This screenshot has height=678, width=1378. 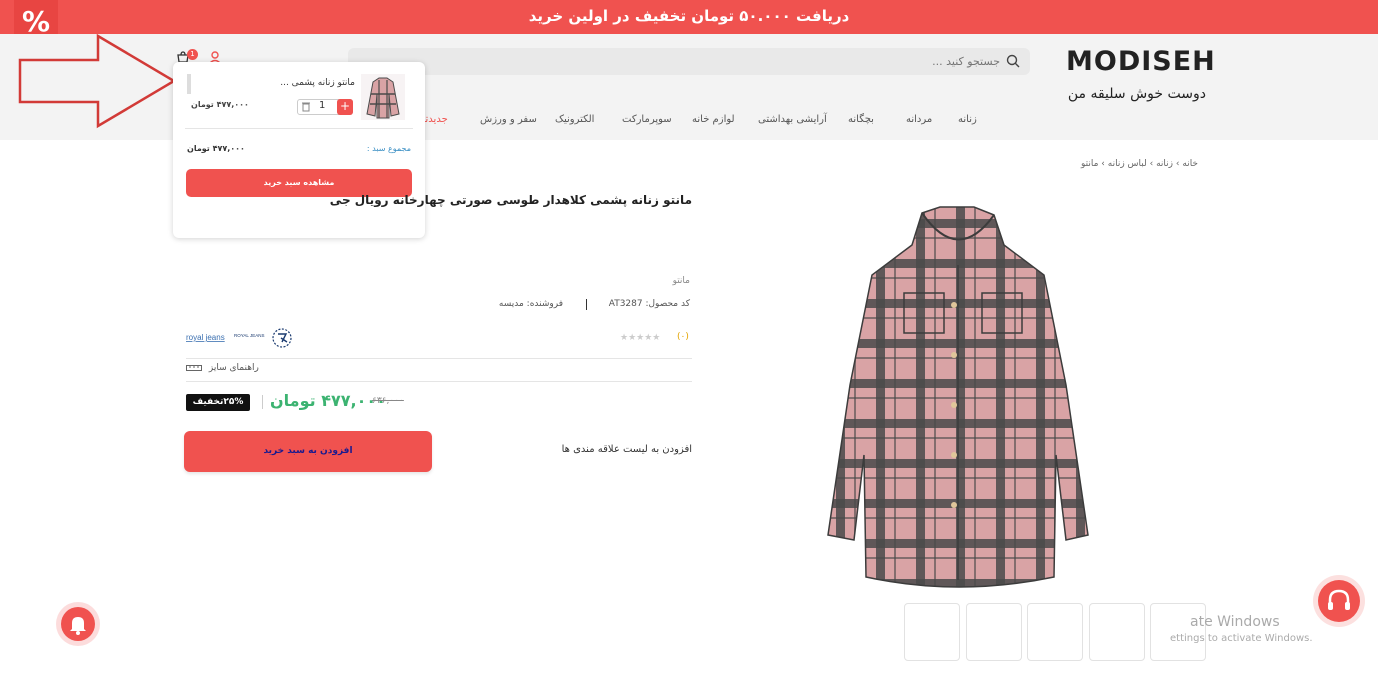 I want to click on site-tagline: دوست خوش سلیقه من, so click(x=1136, y=94).